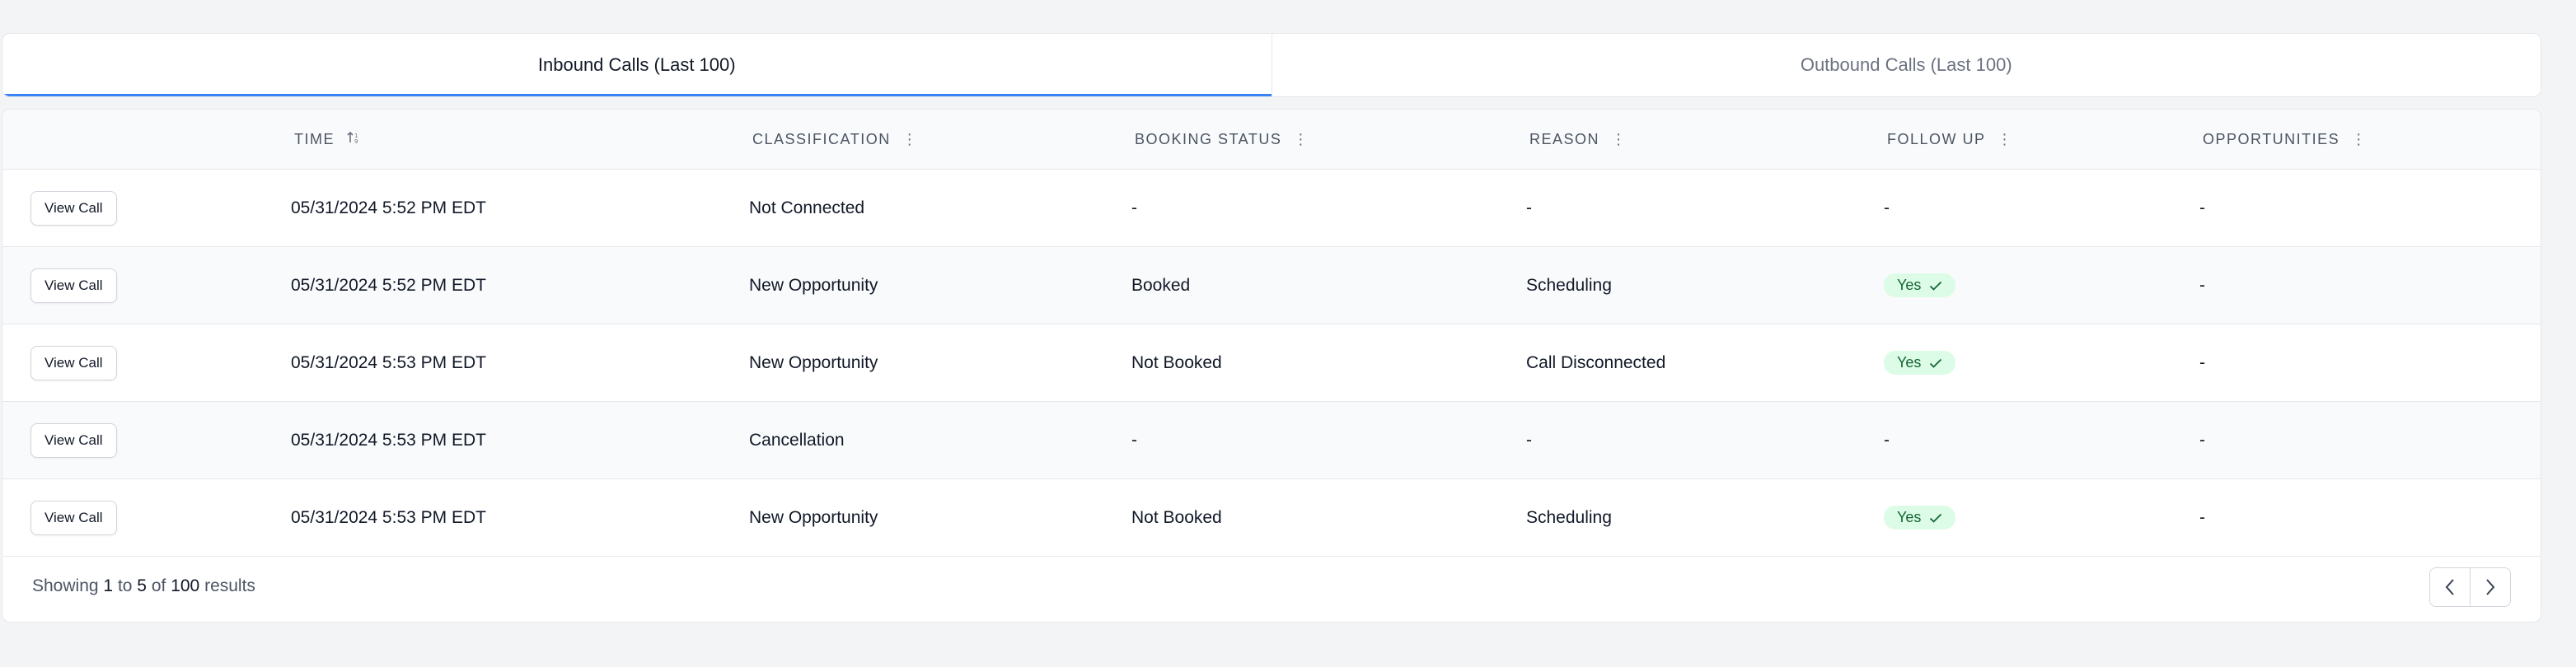 The width and height of the screenshot is (2576, 667). I want to click on cell-booking-status: Booked, so click(1161, 285).